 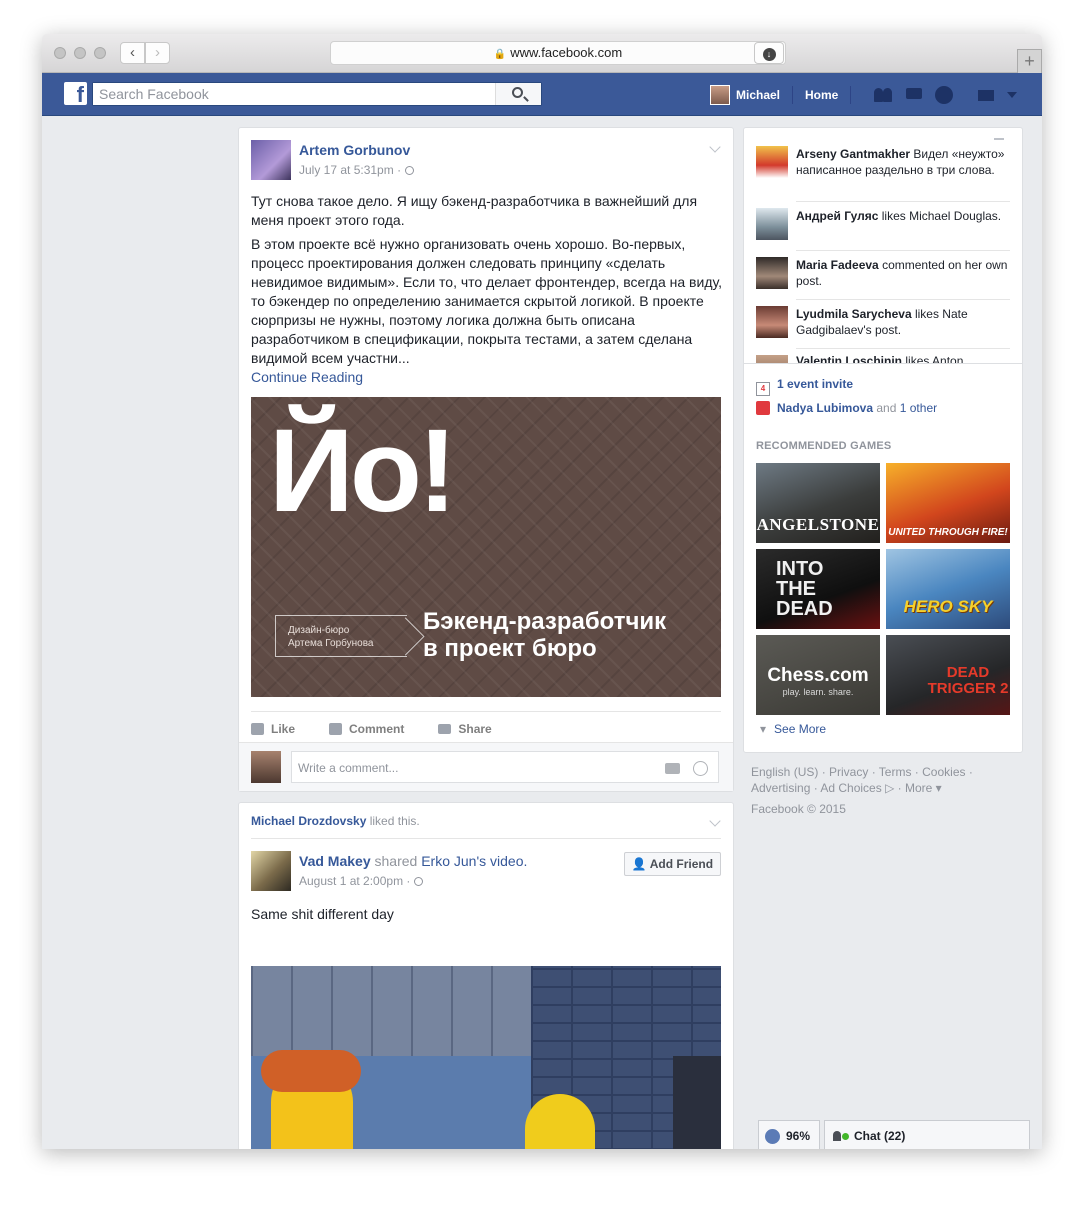 I want to click on facebook-logo-icon: f, so click(x=75, y=93).